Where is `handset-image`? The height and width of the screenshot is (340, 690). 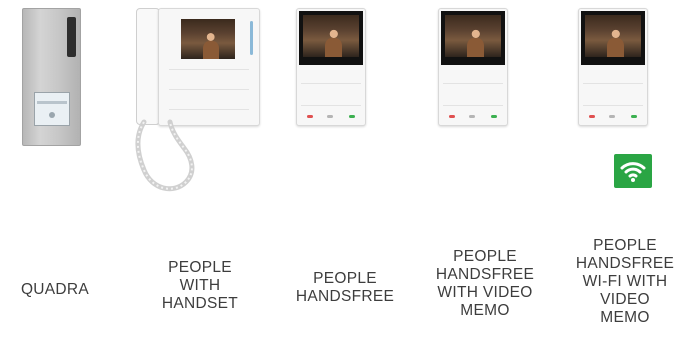
handset-image is located at coordinates (148, 66).